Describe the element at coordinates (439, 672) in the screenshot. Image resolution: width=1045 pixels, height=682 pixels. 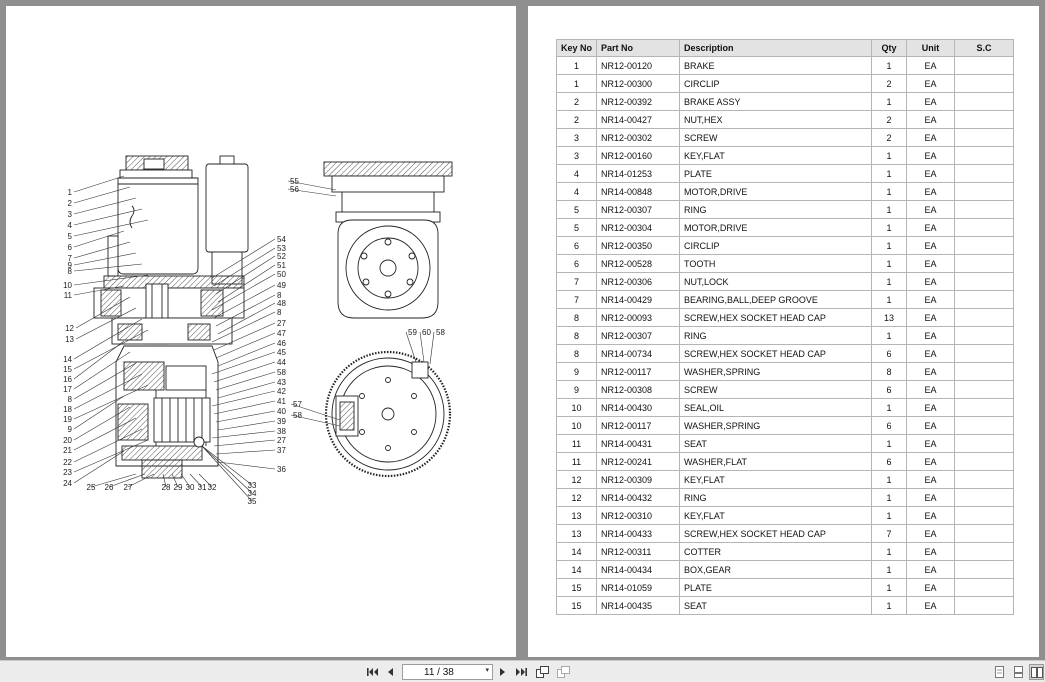
I see `page-indicator: 11 / 38` at that location.